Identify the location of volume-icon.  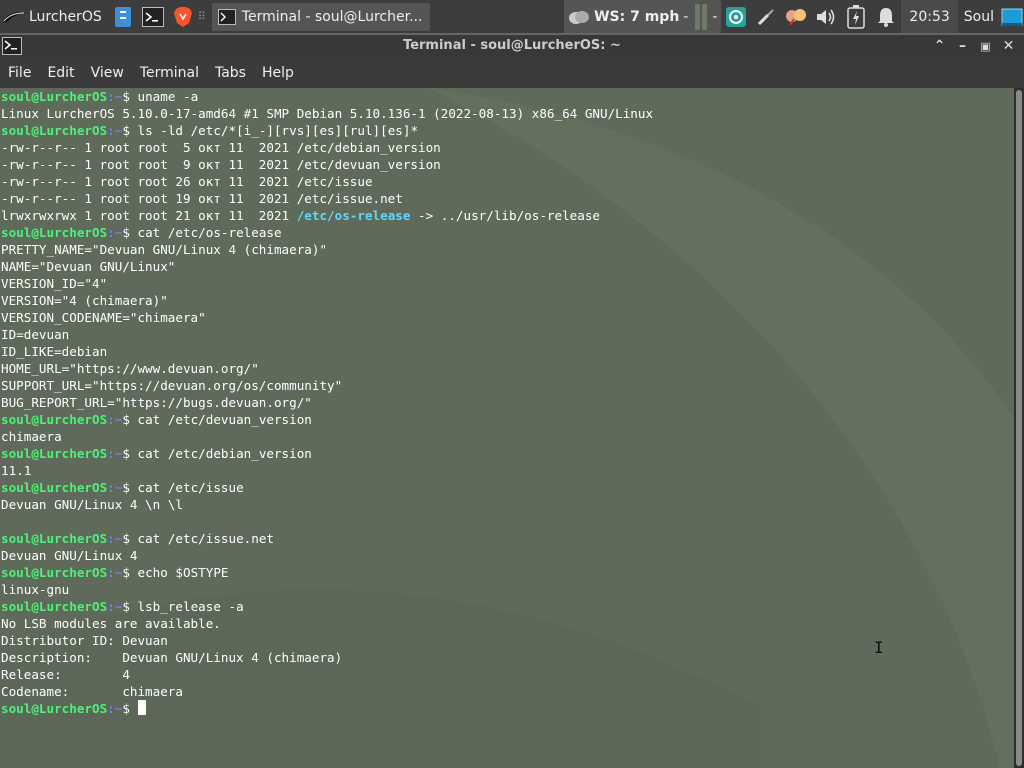
(826, 16).